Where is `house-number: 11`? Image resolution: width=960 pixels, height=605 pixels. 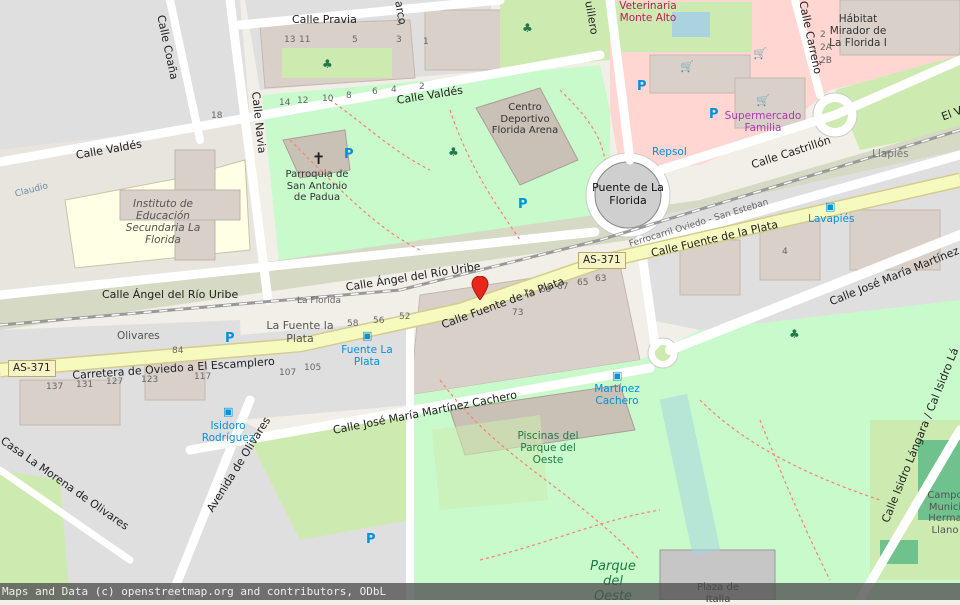 house-number: 11 is located at coordinates (305, 40).